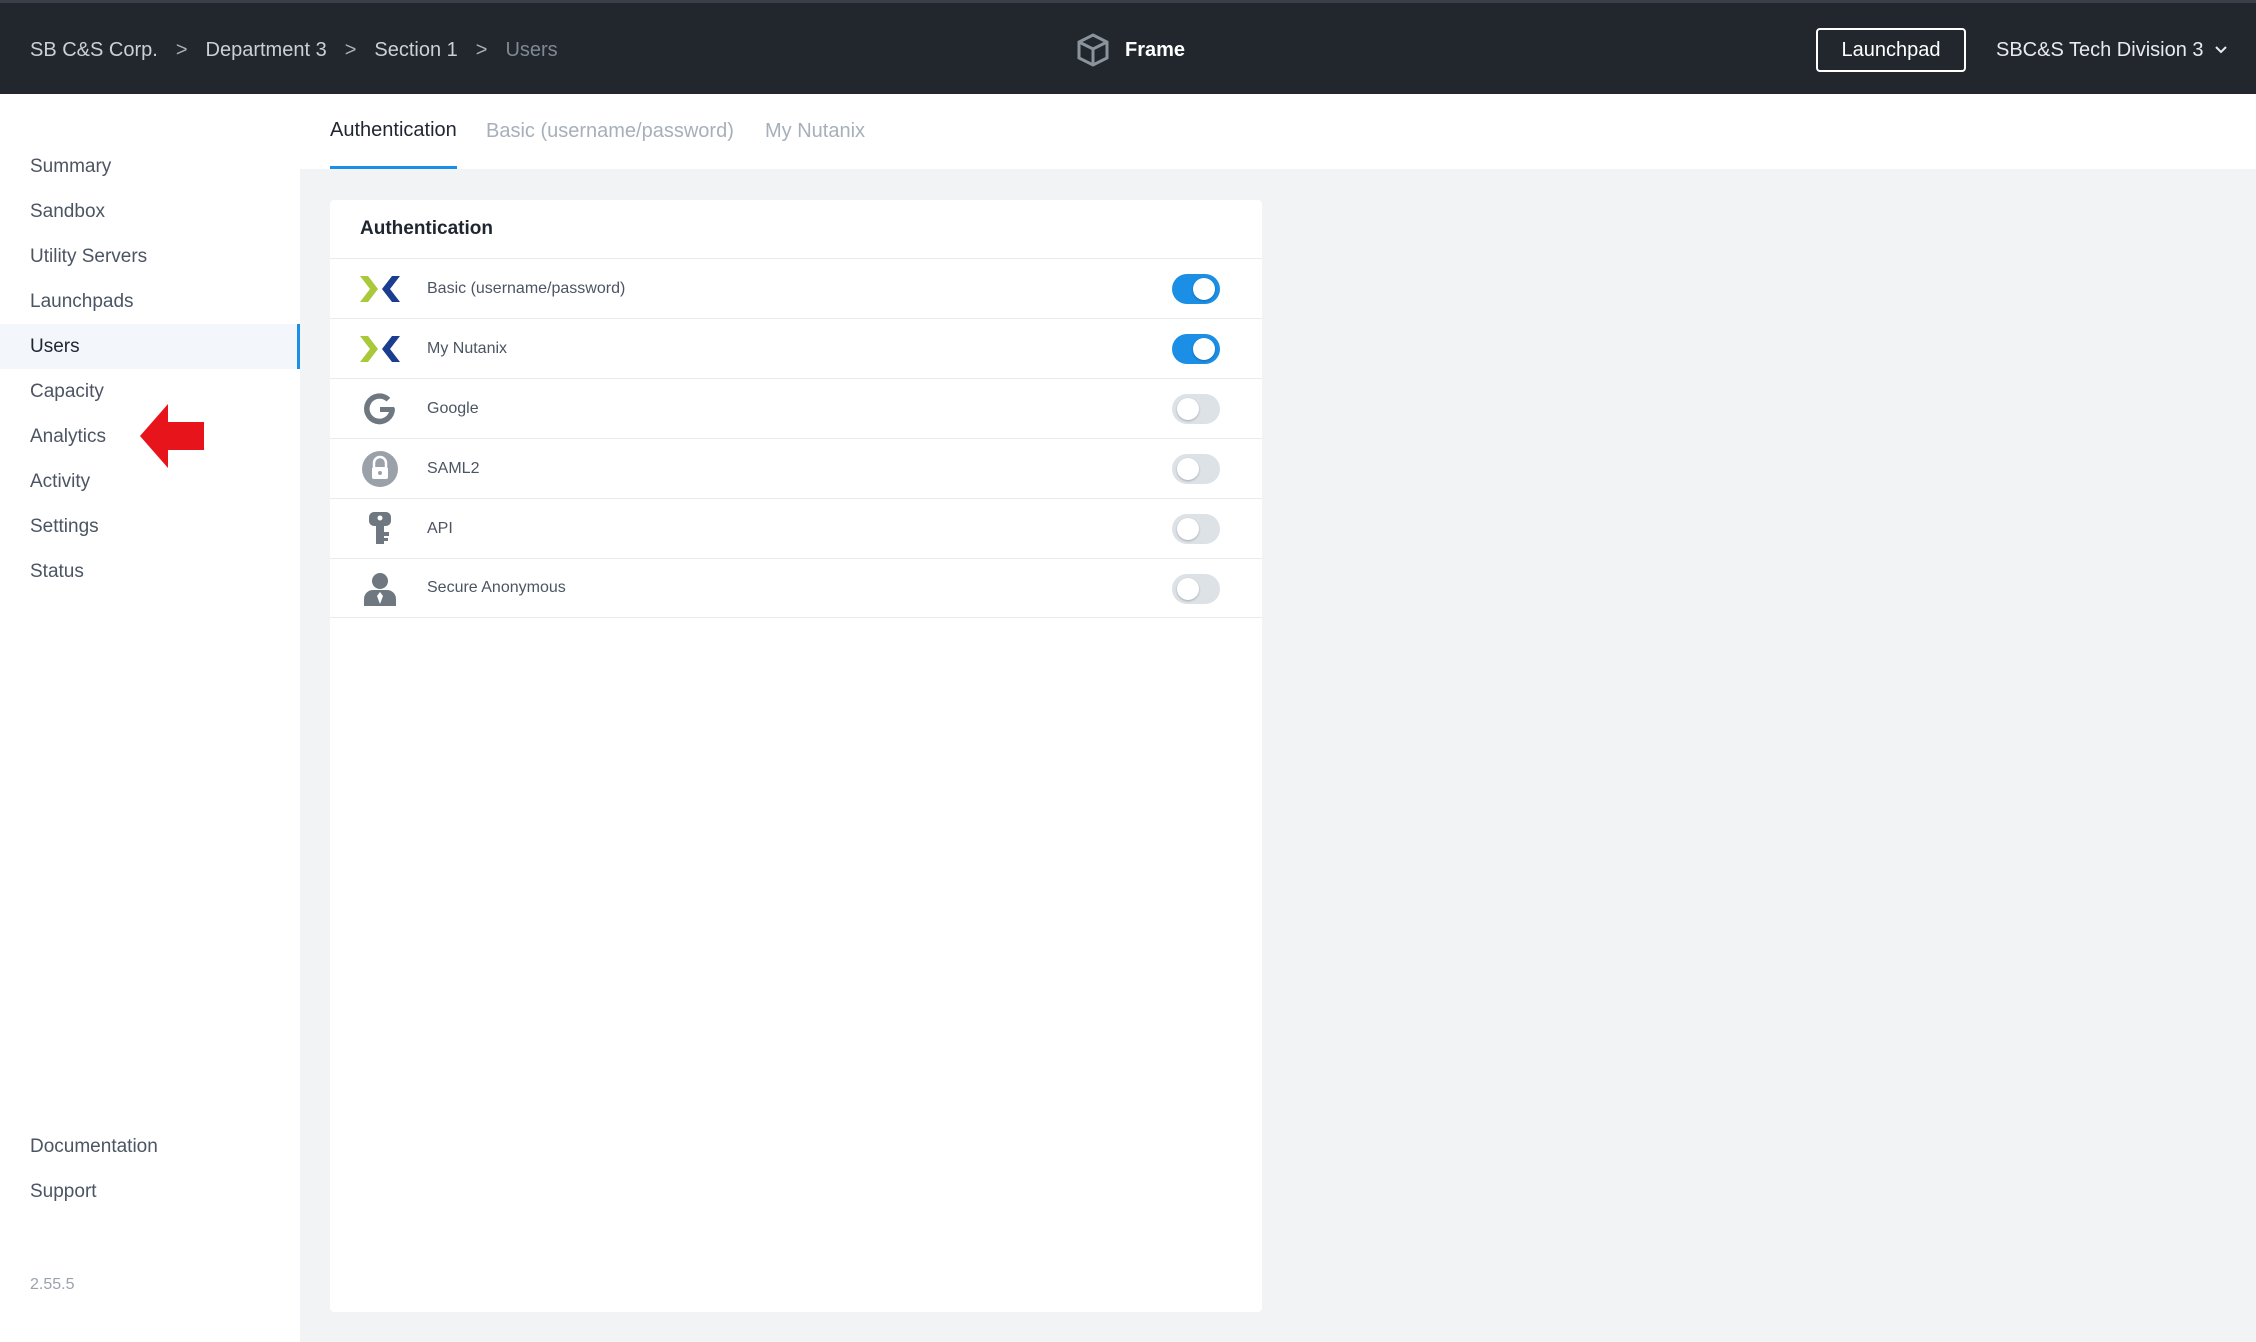 This screenshot has height=1342, width=2256. Describe the element at coordinates (453, 468) in the screenshot. I see `provider-label: SAML2` at that location.